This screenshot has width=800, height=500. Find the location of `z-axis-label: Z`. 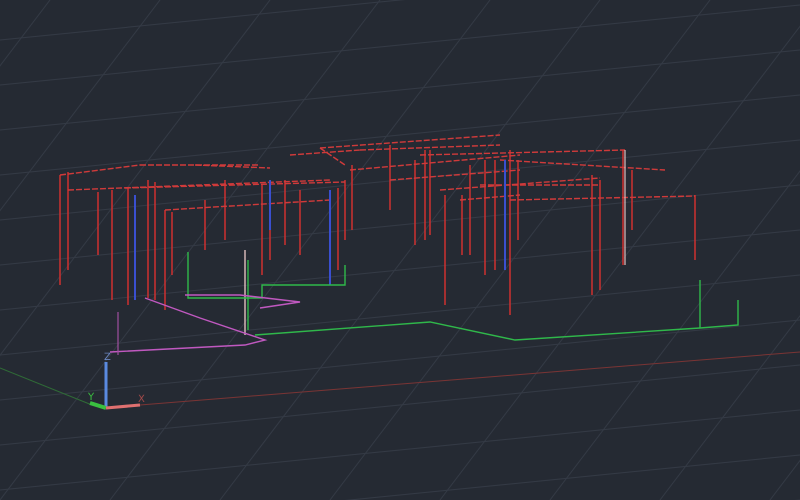

z-axis-label: Z is located at coordinates (107, 357).